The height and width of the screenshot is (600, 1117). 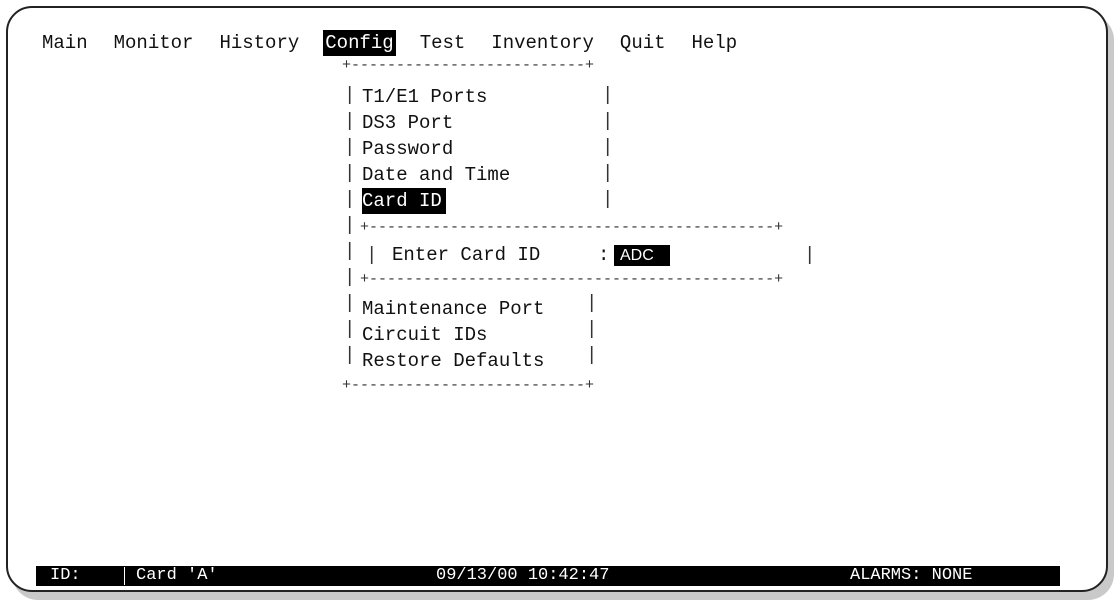 What do you see at coordinates (643, 43) in the screenshot?
I see `menu-quit: Quit` at bounding box center [643, 43].